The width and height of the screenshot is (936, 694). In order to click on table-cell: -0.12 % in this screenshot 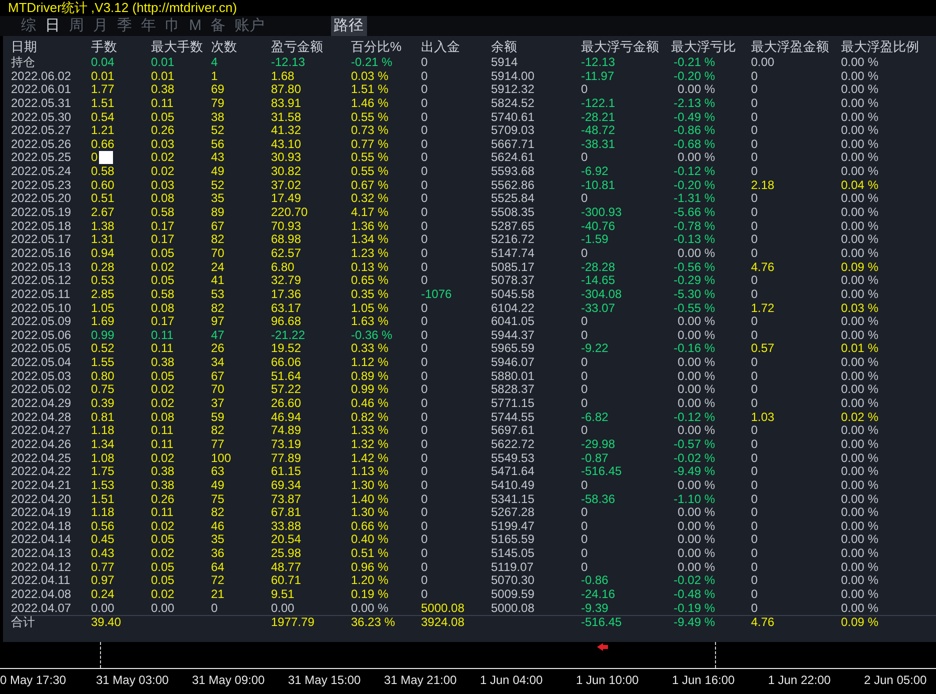, I will do `click(694, 417)`.